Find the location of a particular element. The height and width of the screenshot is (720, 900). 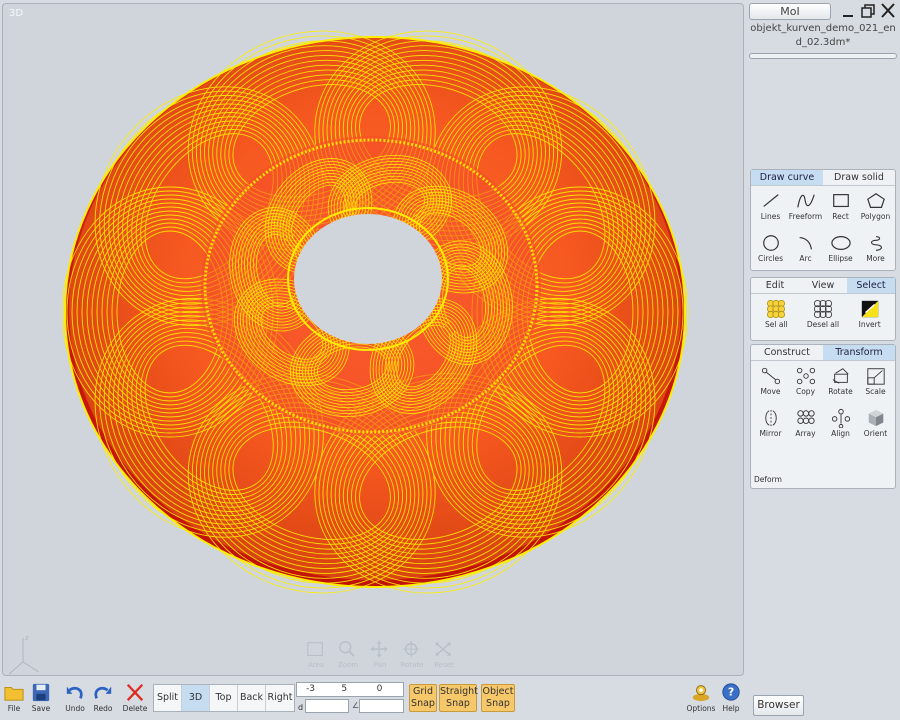

select-invert-button: Invert is located at coordinates (869, 317).